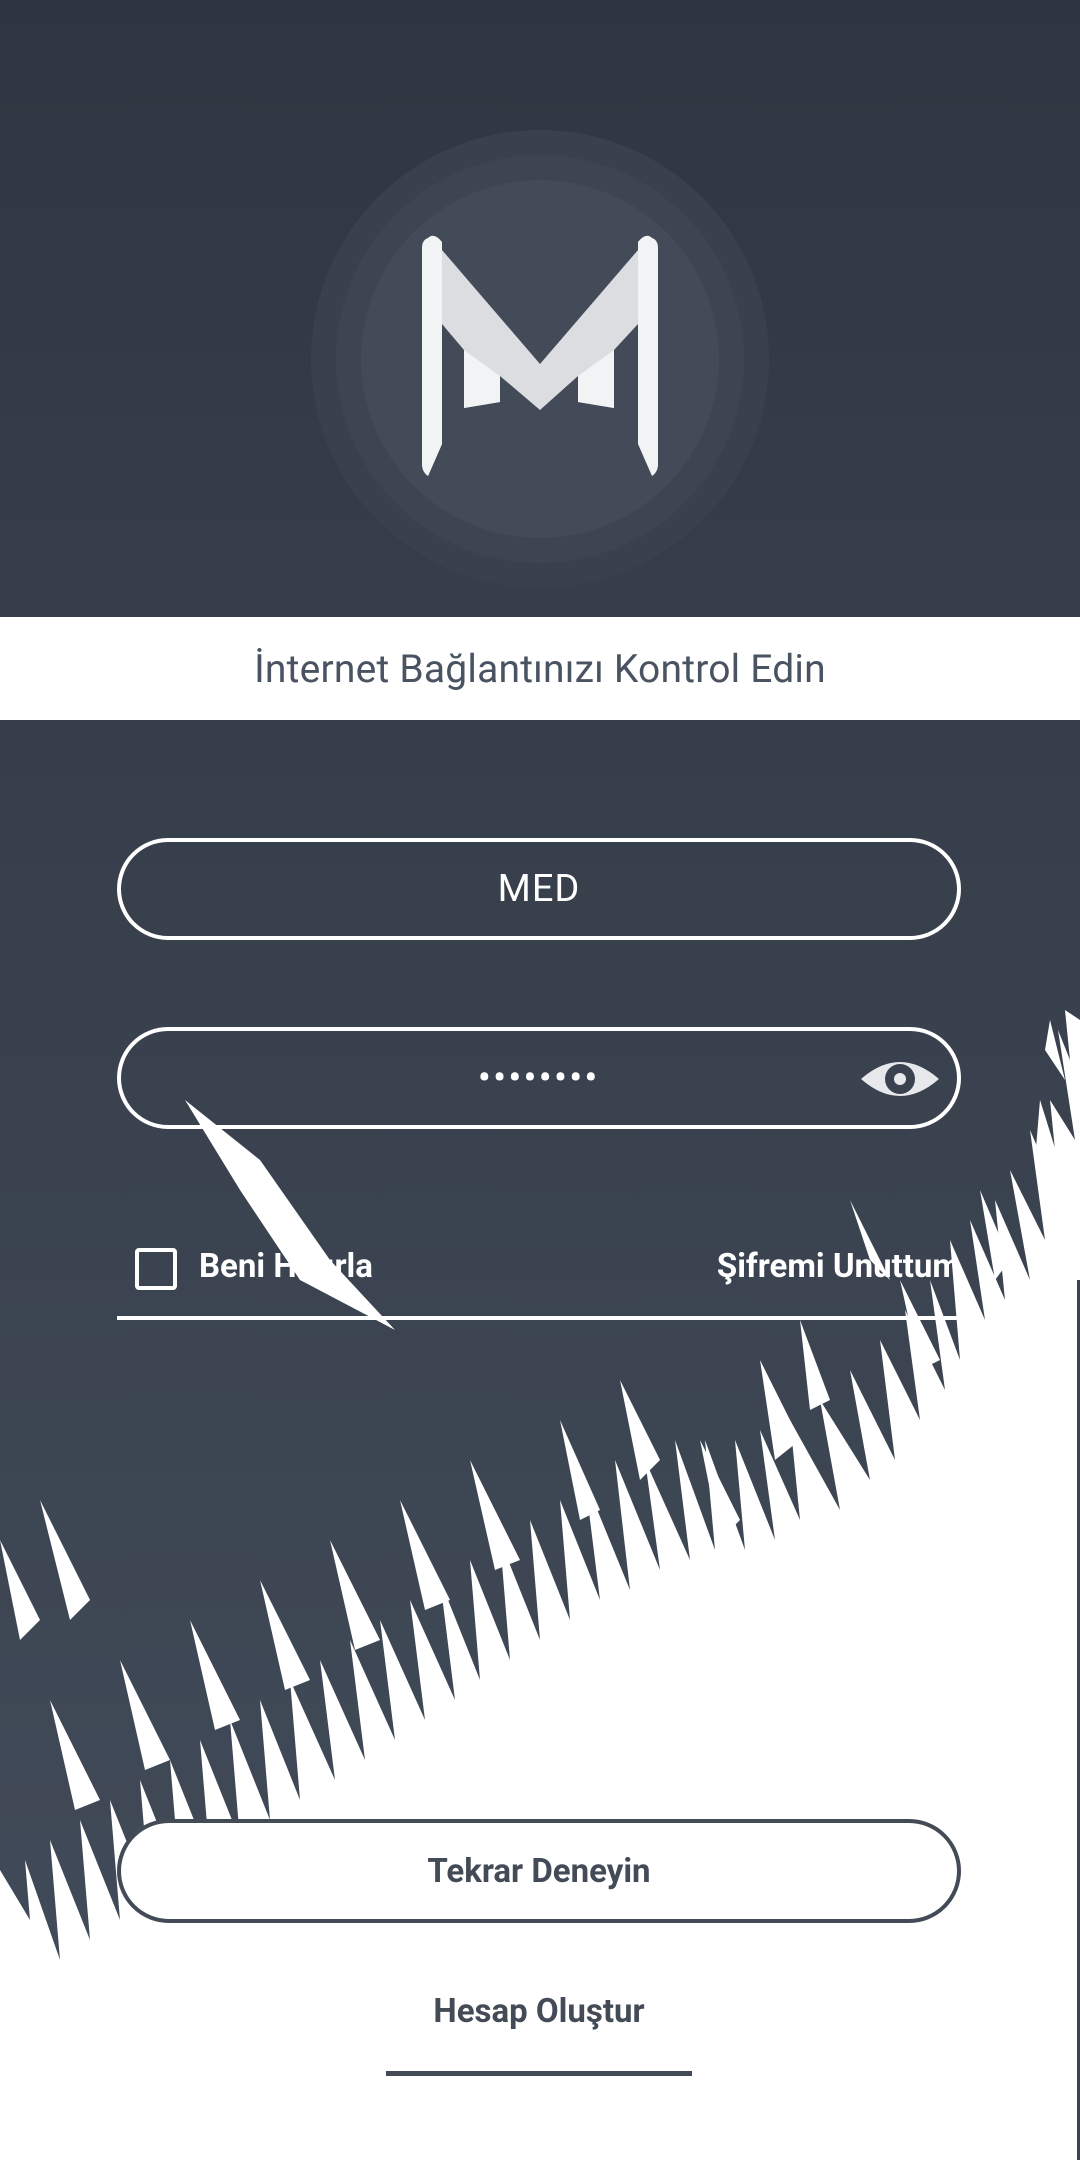  I want to click on retry-button: Tekrar Deneyin, so click(539, 1871).